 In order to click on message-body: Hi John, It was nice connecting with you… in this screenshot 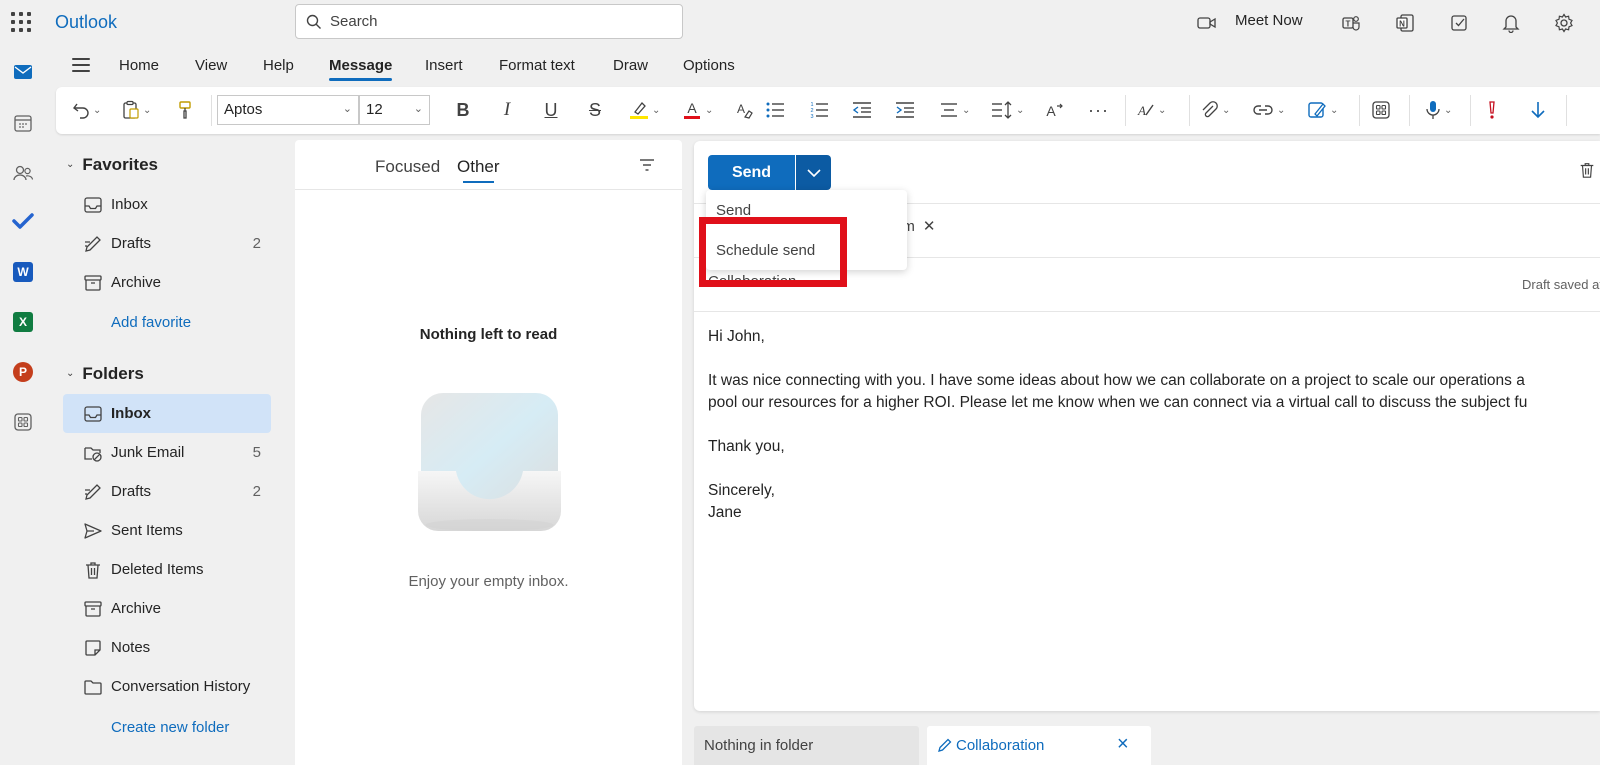, I will do `click(1154, 425)`.